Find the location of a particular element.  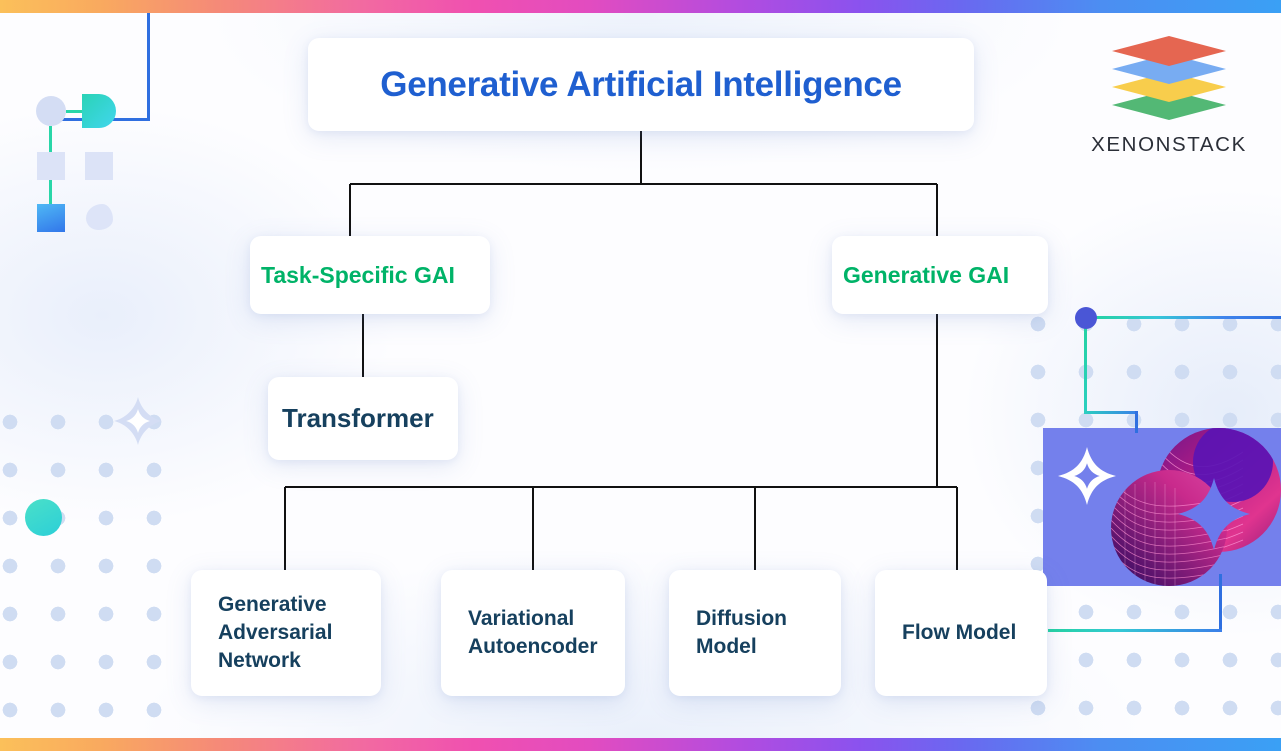

node-transformer: Transformer is located at coordinates (363, 418).